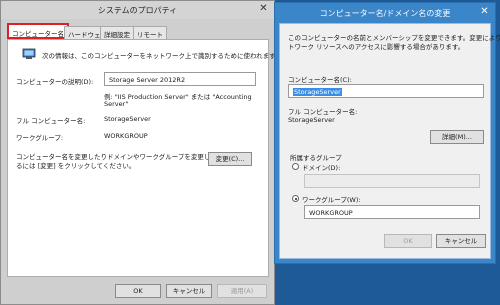 Image resolution: width=500 pixels, height=305 pixels. I want to click on computer-name-input: StorageServer, so click(386, 91).